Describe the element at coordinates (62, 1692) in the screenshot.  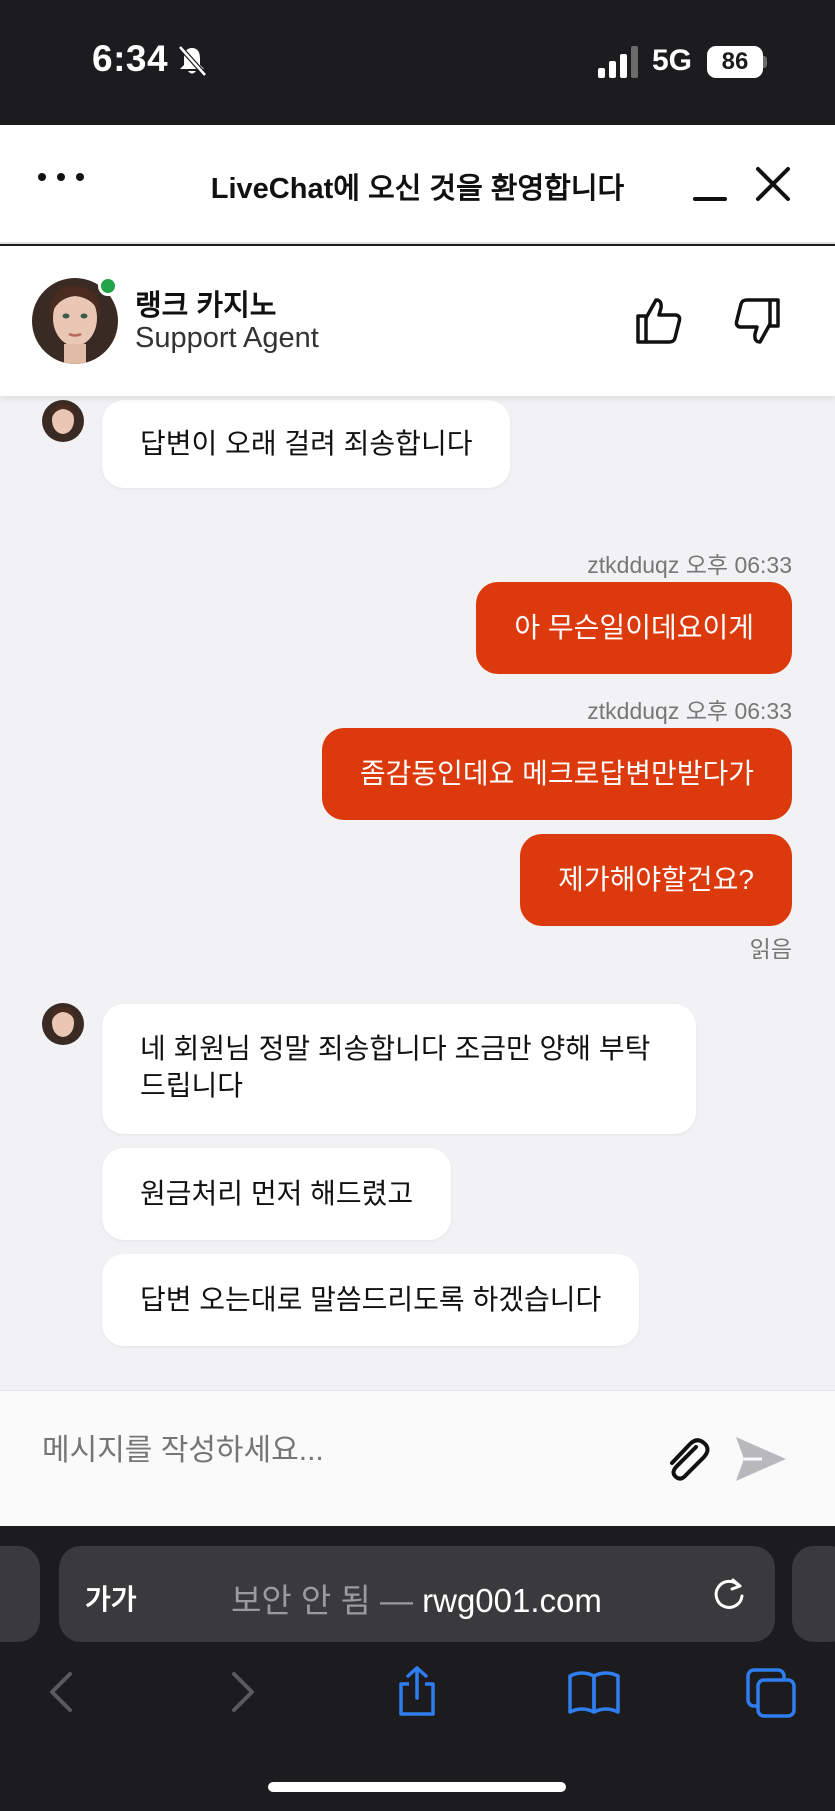
I see `back-icon` at that location.